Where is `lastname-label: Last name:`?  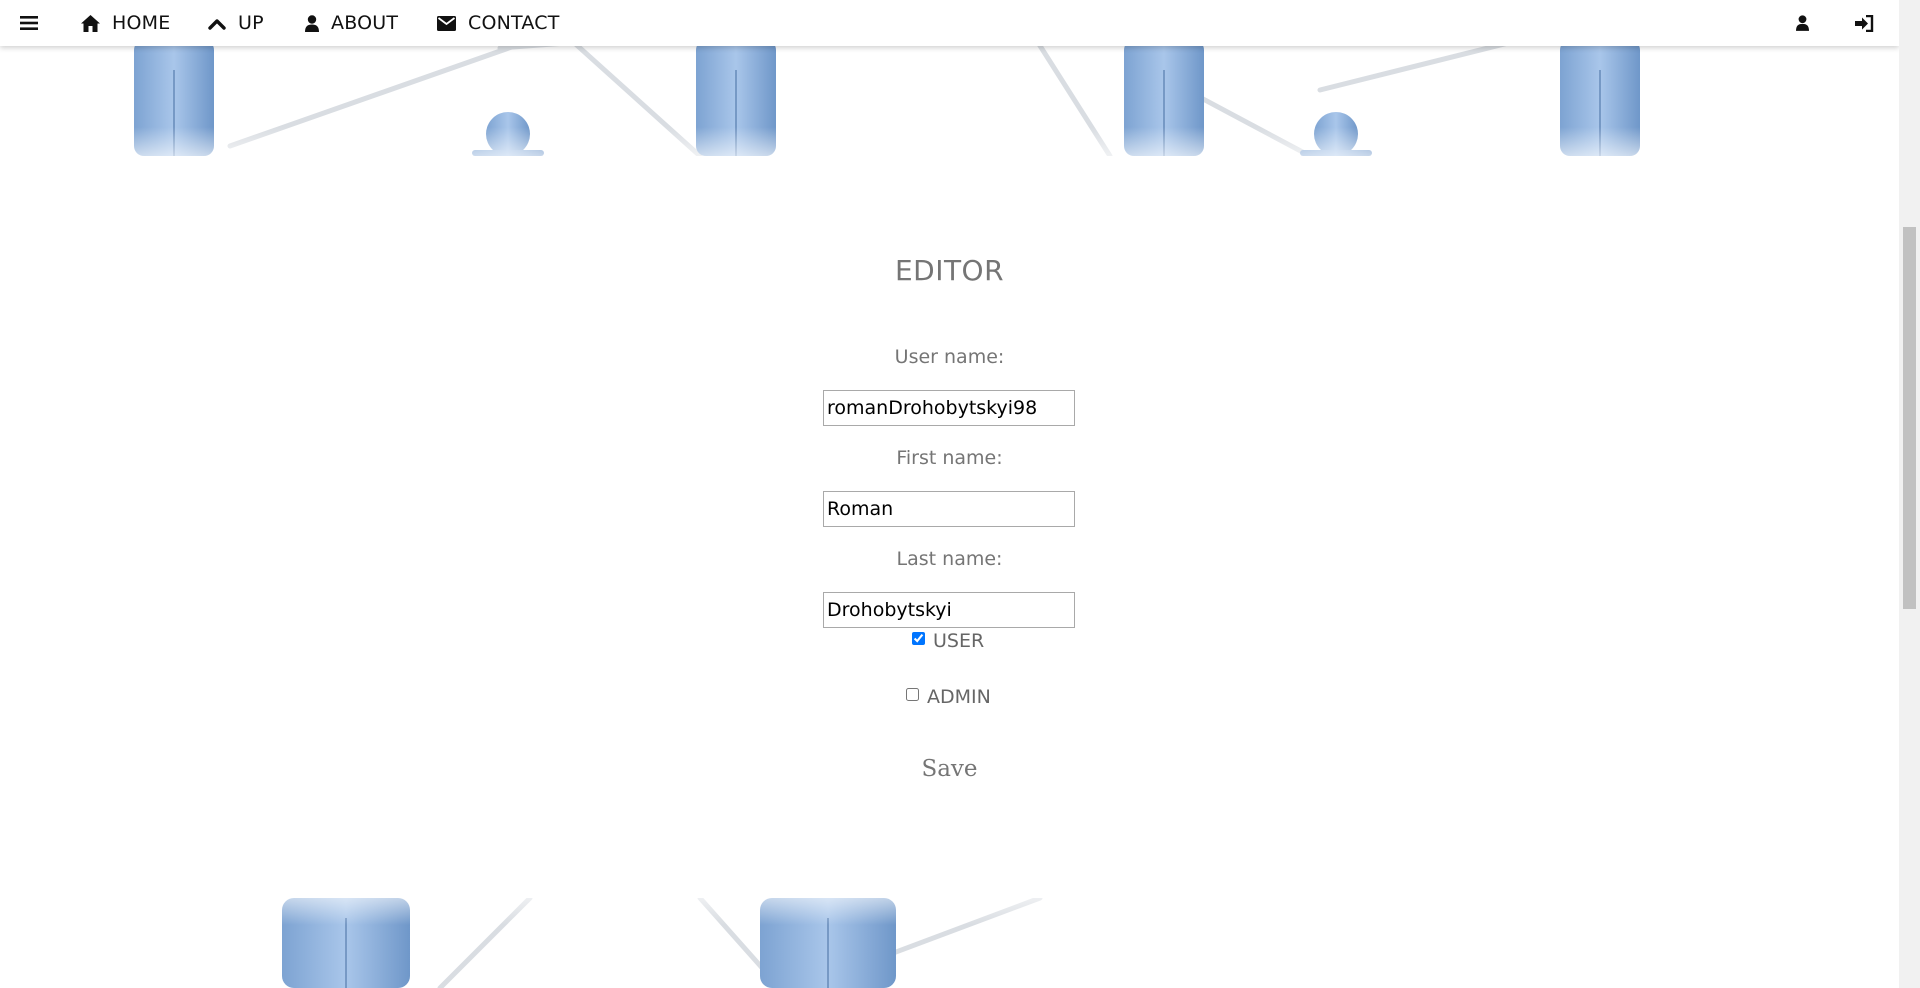 lastname-label: Last name: is located at coordinates (949, 559).